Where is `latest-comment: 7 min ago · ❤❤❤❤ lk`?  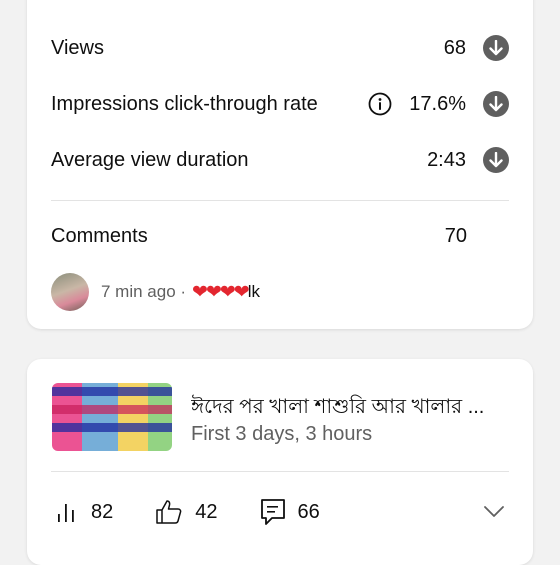 latest-comment: 7 min ago · ❤❤❤❤ lk is located at coordinates (155, 292).